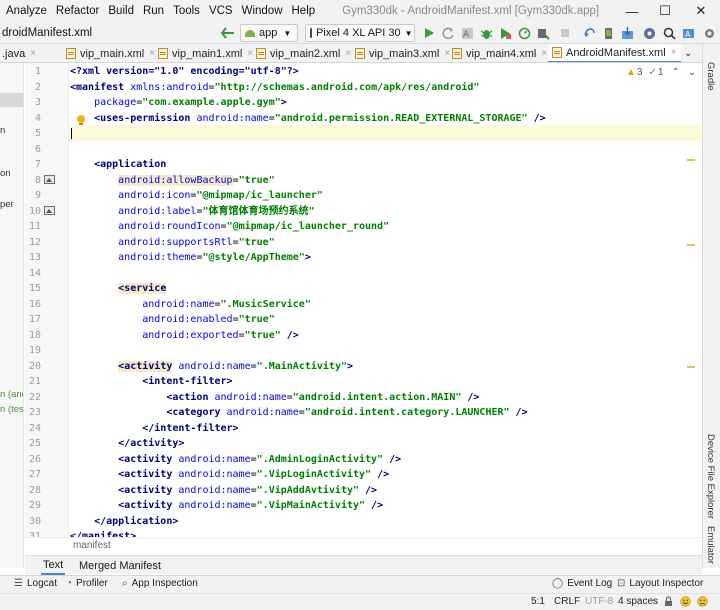 This screenshot has height=610, width=720. What do you see at coordinates (608, 33) in the screenshot?
I see `avd-manager-icon` at bounding box center [608, 33].